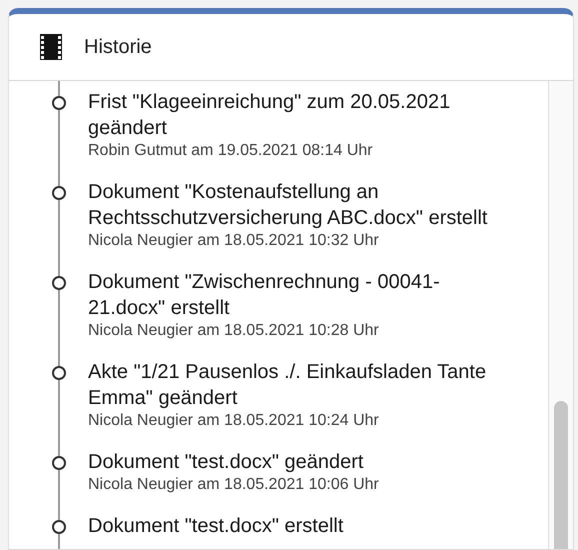 Image resolution: width=578 pixels, height=550 pixels. I want to click on panel-title: Historie, so click(118, 47).